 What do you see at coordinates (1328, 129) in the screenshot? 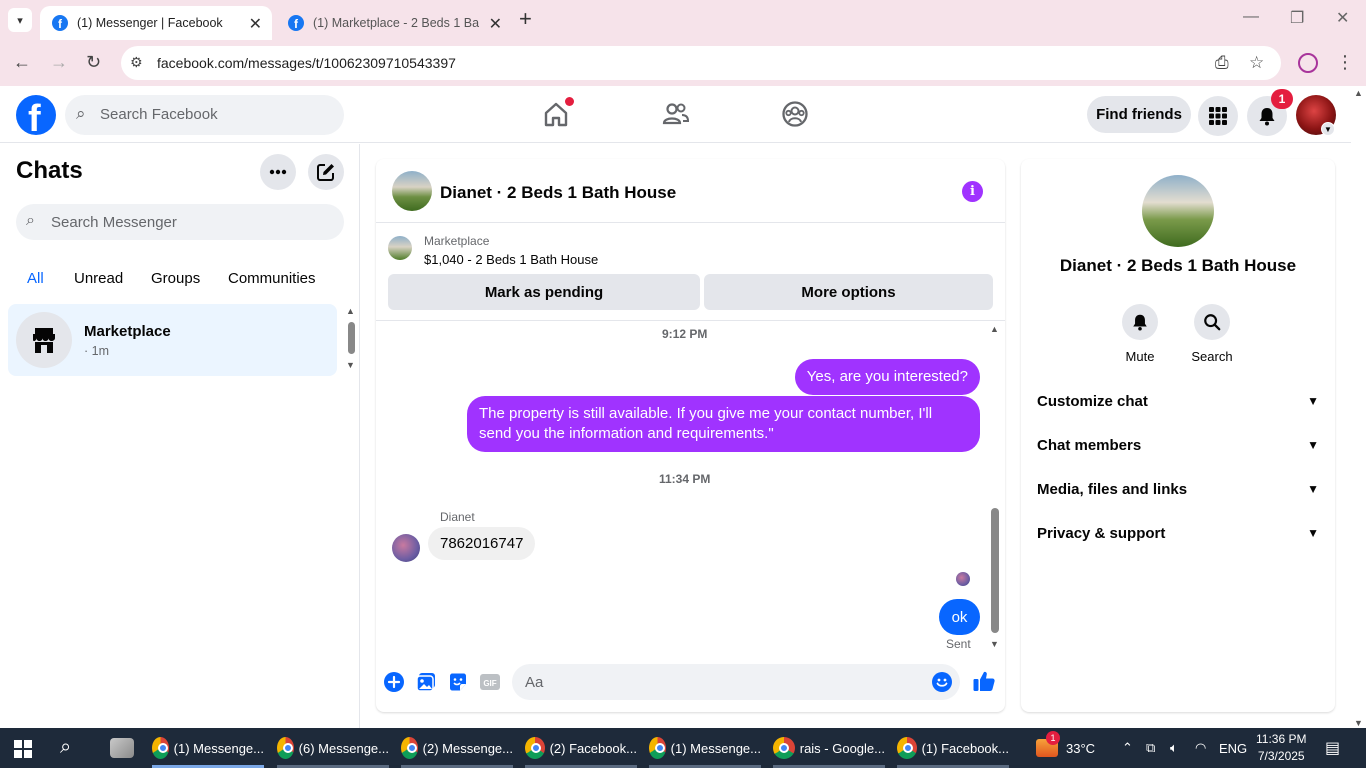
I see `chevron-down-icon: ▼` at bounding box center [1328, 129].